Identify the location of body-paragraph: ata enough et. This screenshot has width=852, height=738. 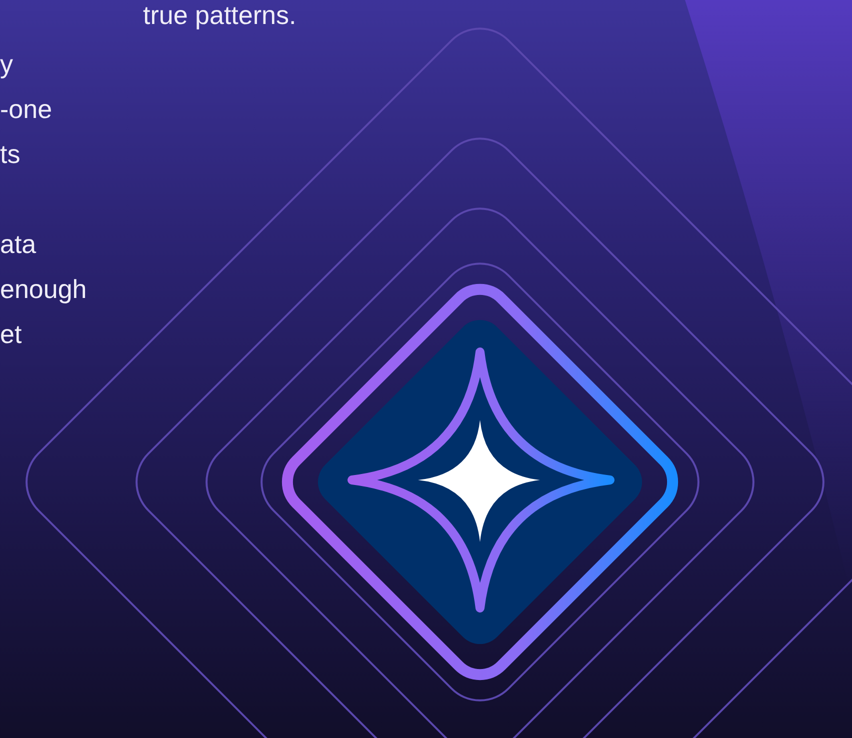
(43, 289).